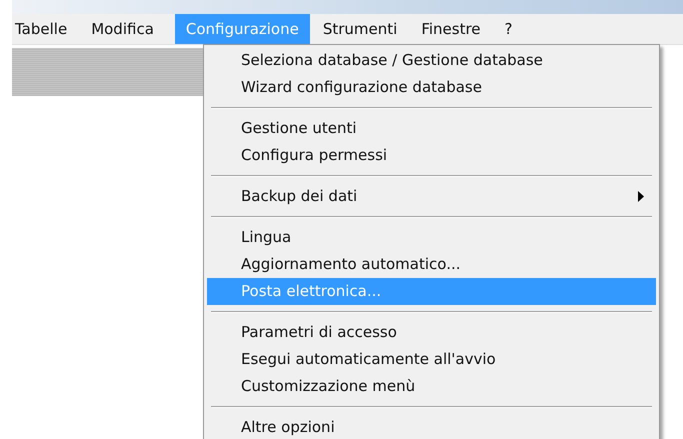 The height and width of the screenshot is (439, 683). Describe the element at coordinates (126, 29) in the screenshot. I see `menu-item: Modifica` at that location.